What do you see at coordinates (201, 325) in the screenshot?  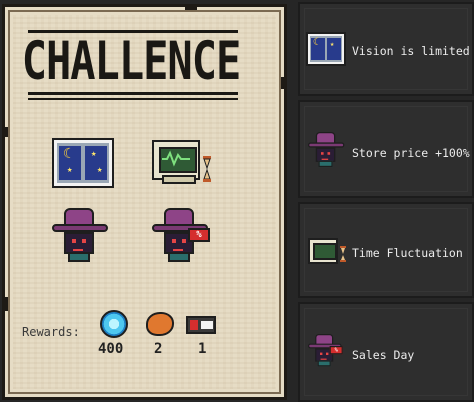 I see `ticket-card-icon` at bounding box center [201, 325].